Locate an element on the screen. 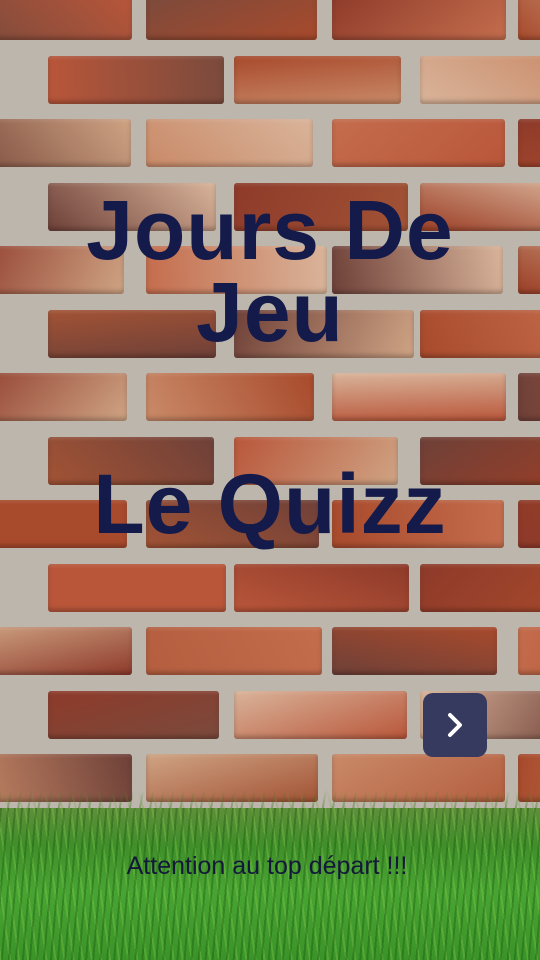  title-line-2: Jeu is located at coordinates (270, 312).